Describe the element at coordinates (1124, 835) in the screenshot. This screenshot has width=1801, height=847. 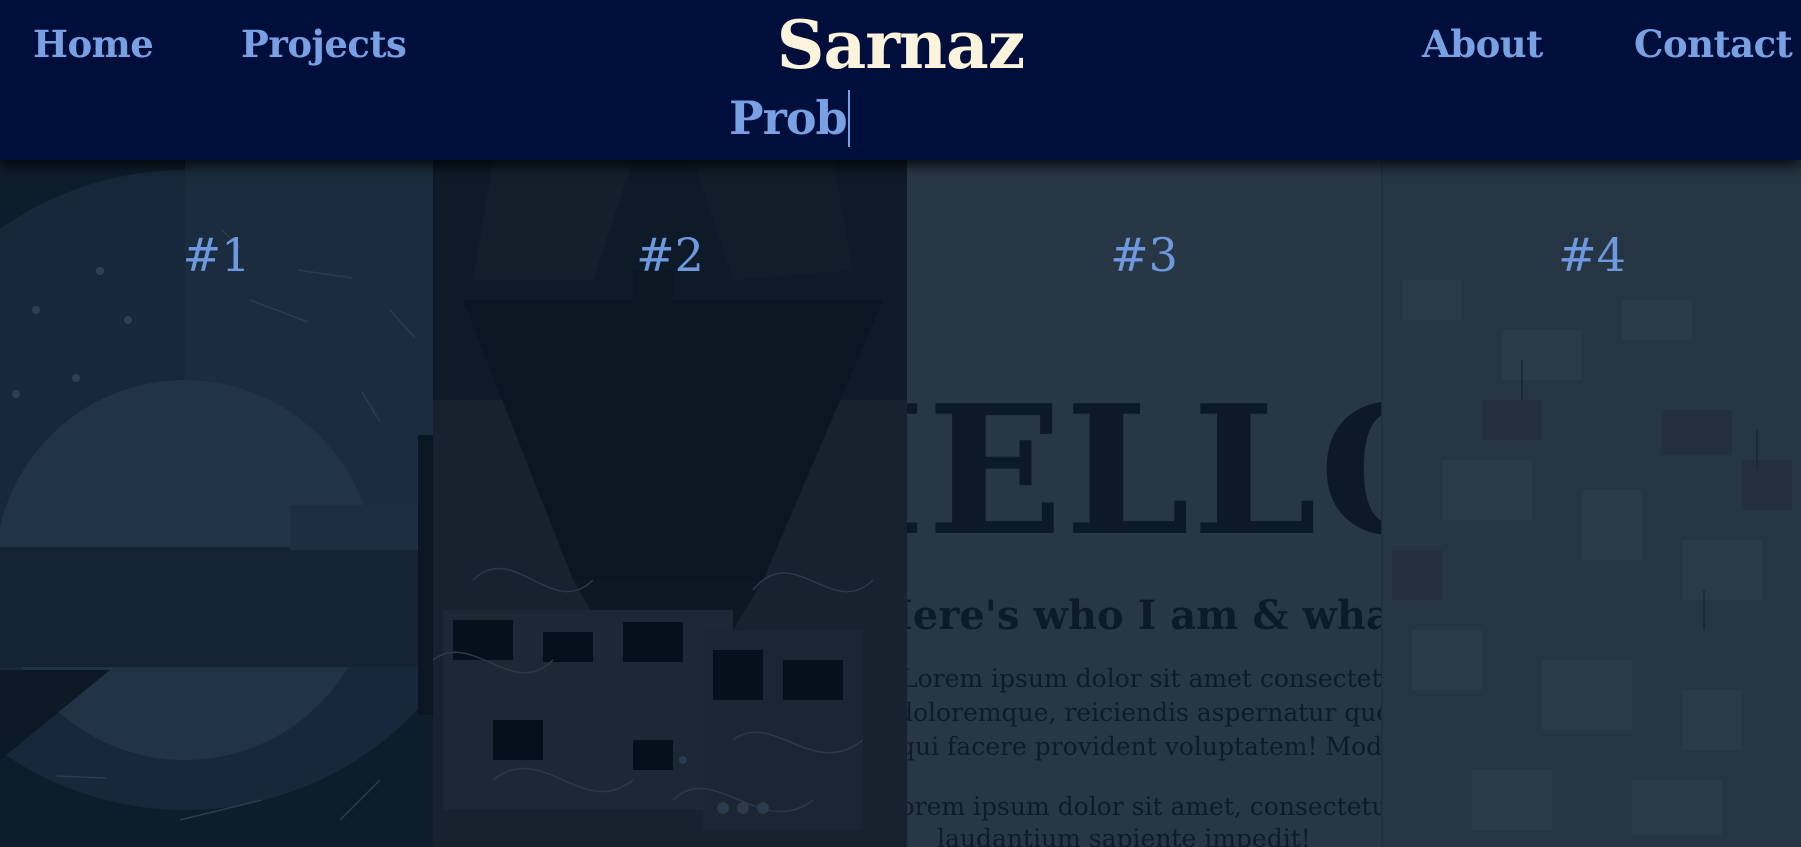
I see `preview-body-line: laudantium sapiente impedit!` at that location.